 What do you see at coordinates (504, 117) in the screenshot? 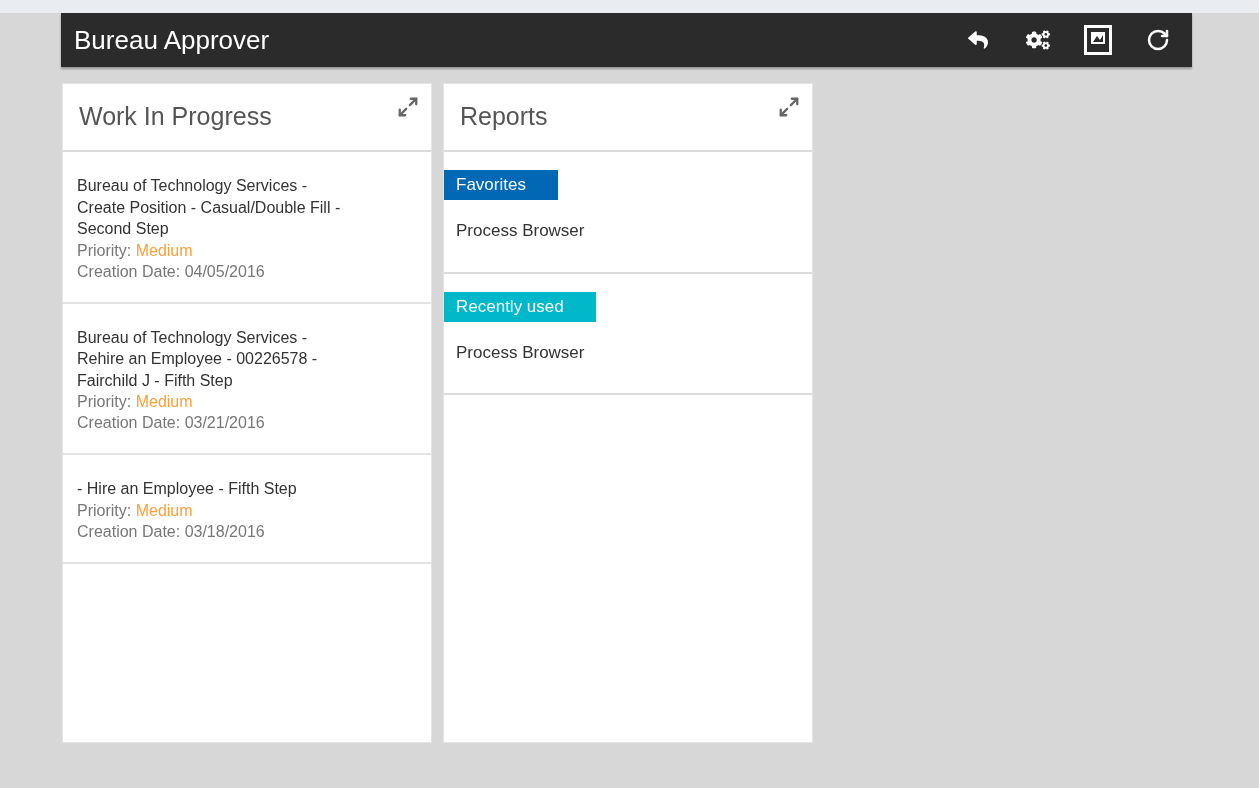
I see `panel-title: Reports` at bounding box center [504, 117].